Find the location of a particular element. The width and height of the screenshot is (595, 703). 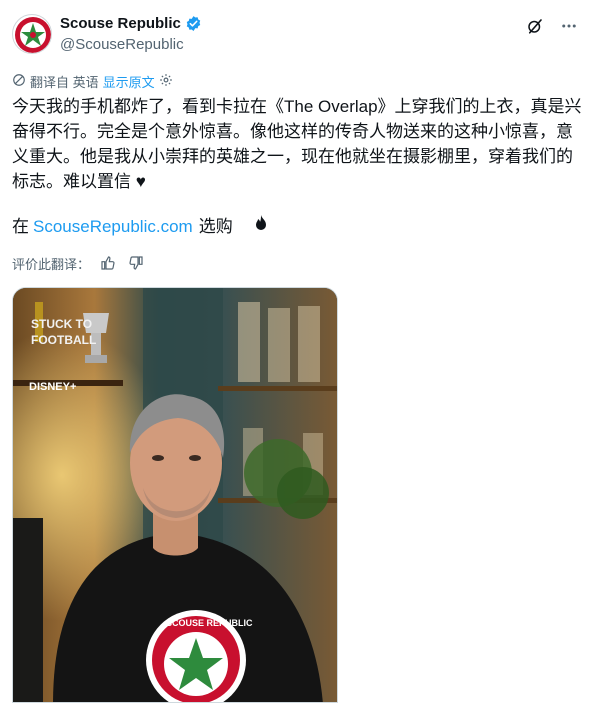

avatar is located at coordinates (32, 34).